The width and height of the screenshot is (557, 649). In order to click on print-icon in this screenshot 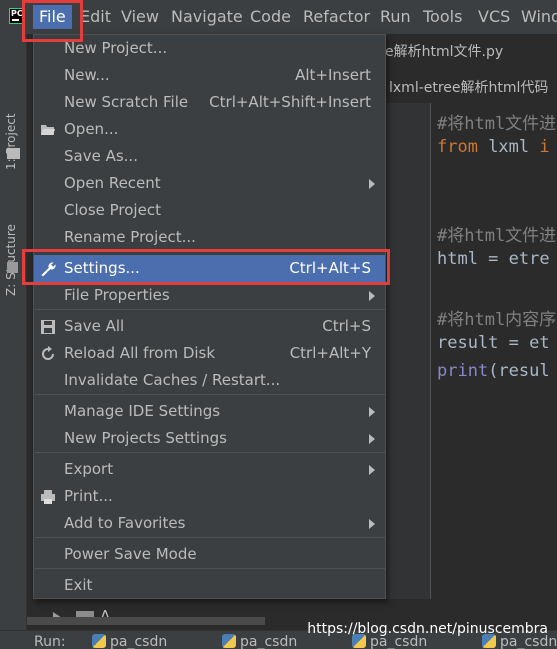, I will do `click(48, 497)`.